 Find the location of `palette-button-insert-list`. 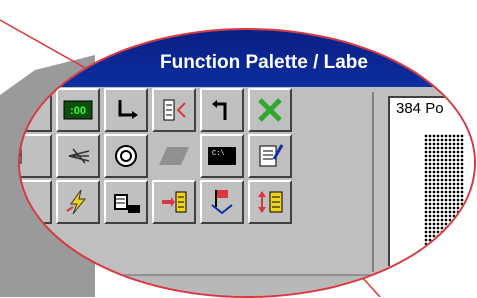

palette-button-insert-list is located at coordinates (174, 202).